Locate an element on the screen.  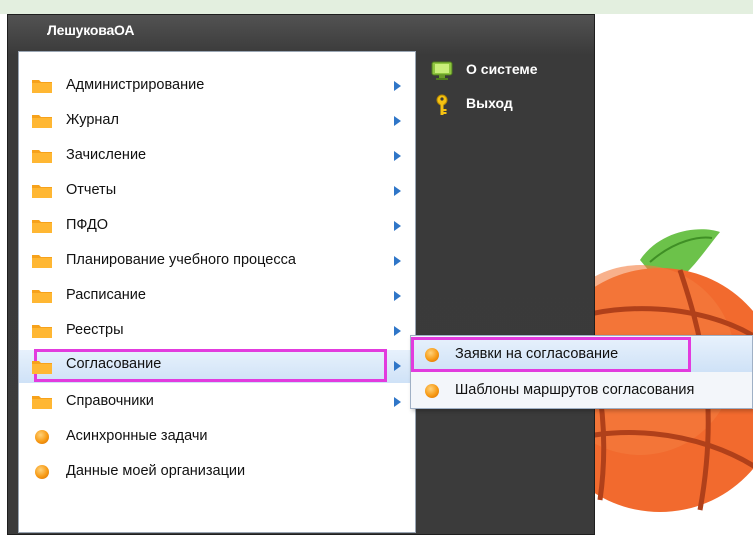
menu-item-pfdo: ПФДО is located at coordinates (217, 225).